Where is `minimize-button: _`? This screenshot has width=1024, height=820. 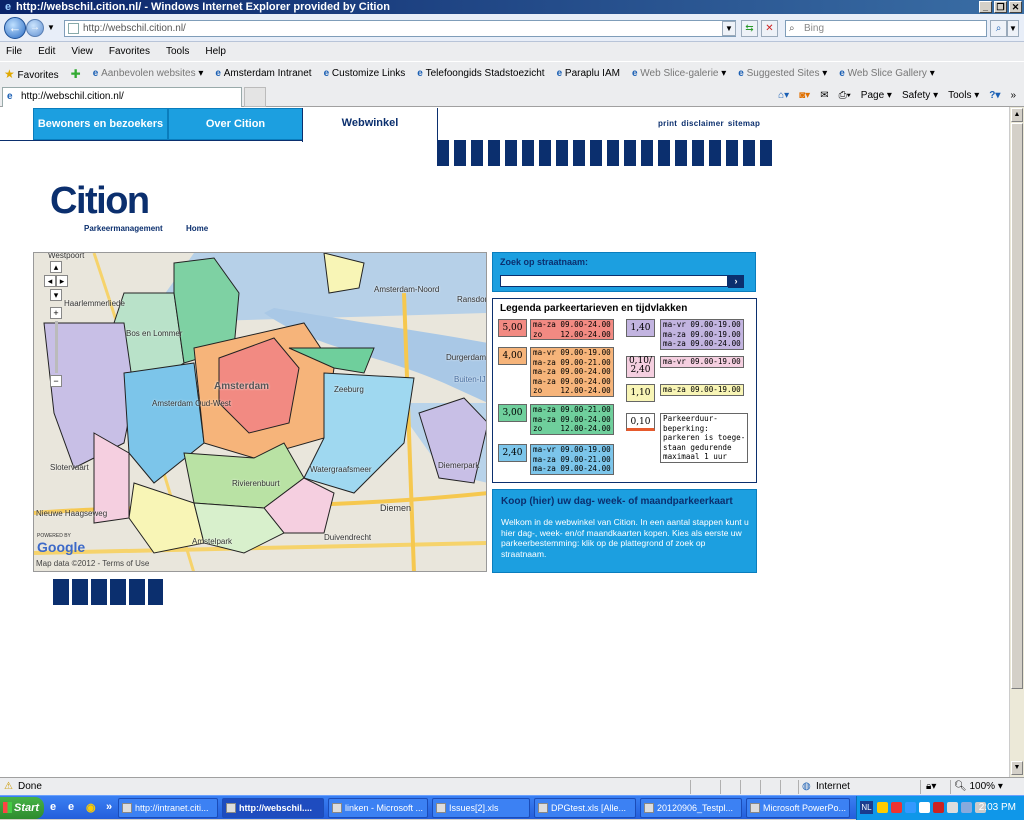 minimize-button: _ is located at coordinates (985, 7).